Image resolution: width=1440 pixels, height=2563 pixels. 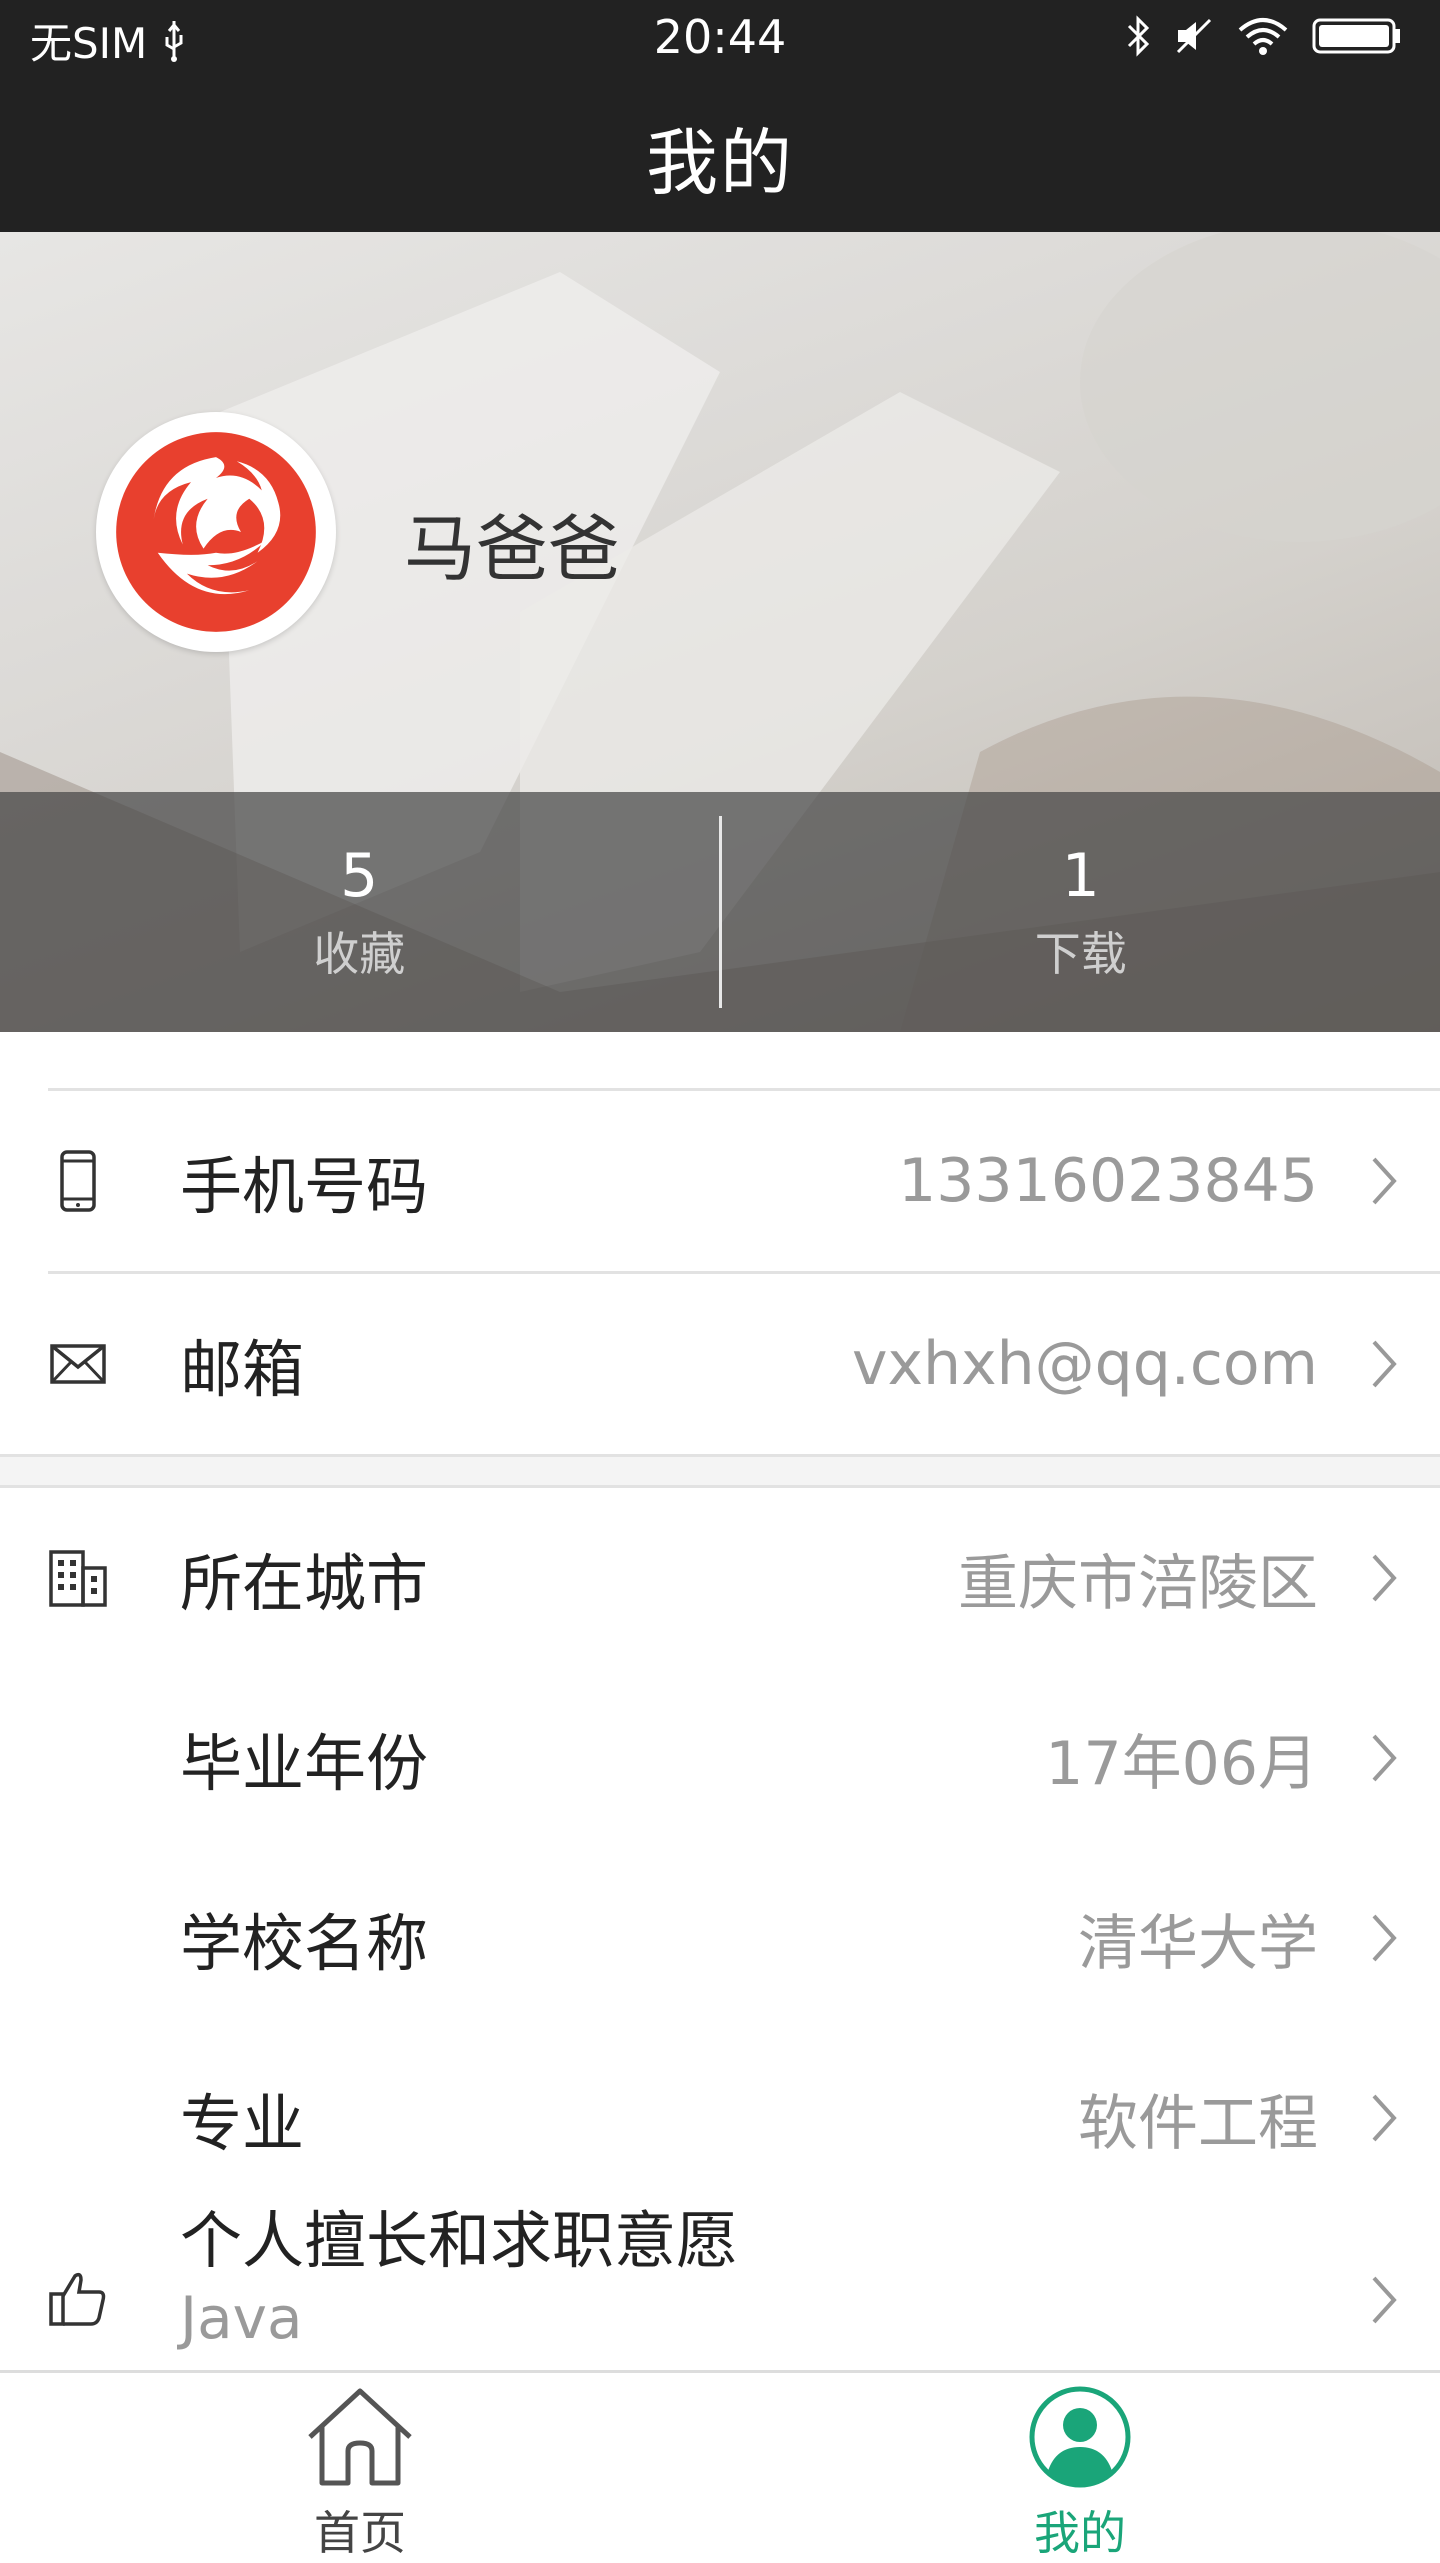 What do you see at coordinates (720, 1758) in the screenshot?
I see `graduation-year-row: 毕业年份 17年06月` at bounding box center [720, 1758].